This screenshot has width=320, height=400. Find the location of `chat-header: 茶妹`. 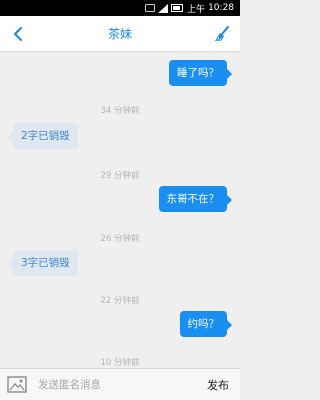

chat-header: 茶妹 is located at coordinates (120, 34).